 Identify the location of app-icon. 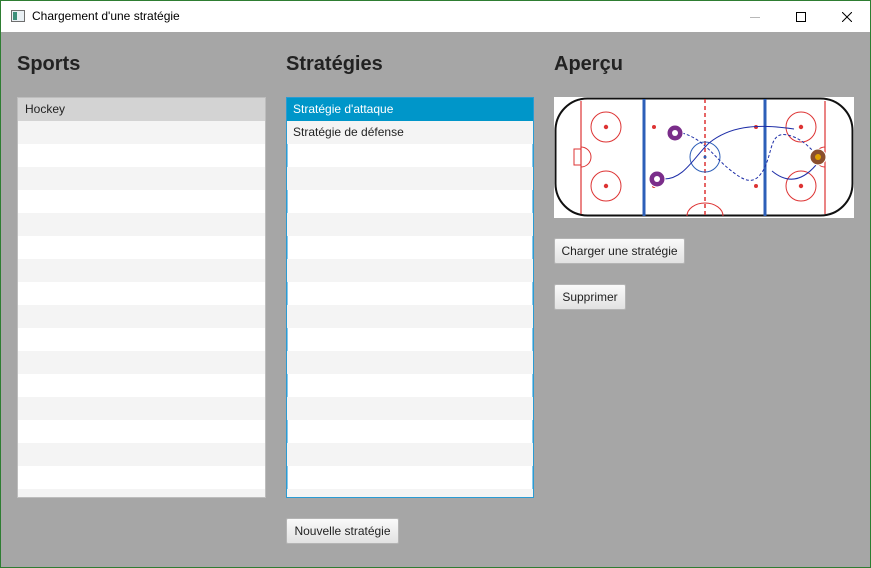
(18, 16).